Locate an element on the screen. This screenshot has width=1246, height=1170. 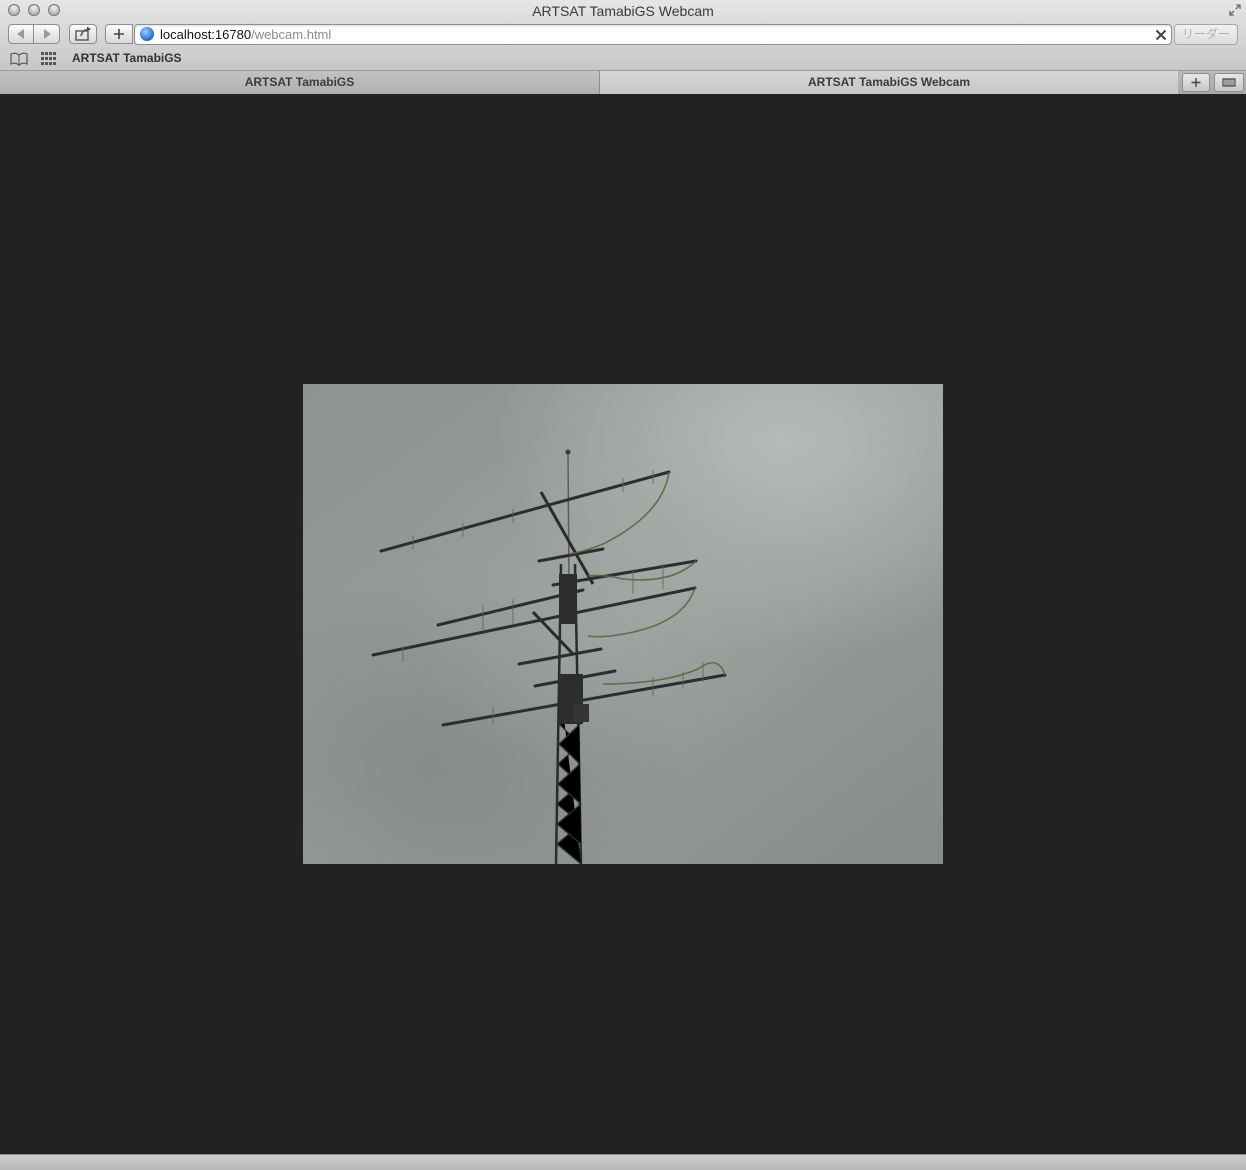
tab-list-icon is located at coordinates (1229, 82).